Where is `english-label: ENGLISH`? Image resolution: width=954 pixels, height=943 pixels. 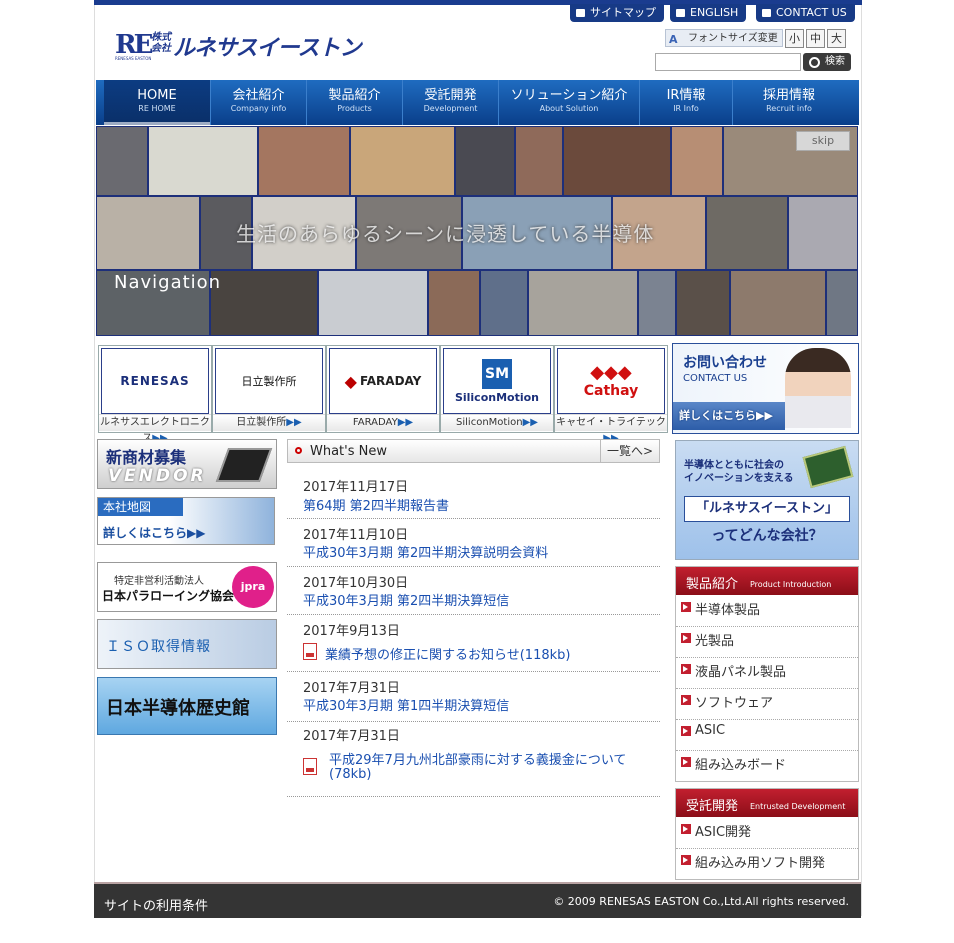 english-label: ENGLISH is located at coordinates (714, 12).